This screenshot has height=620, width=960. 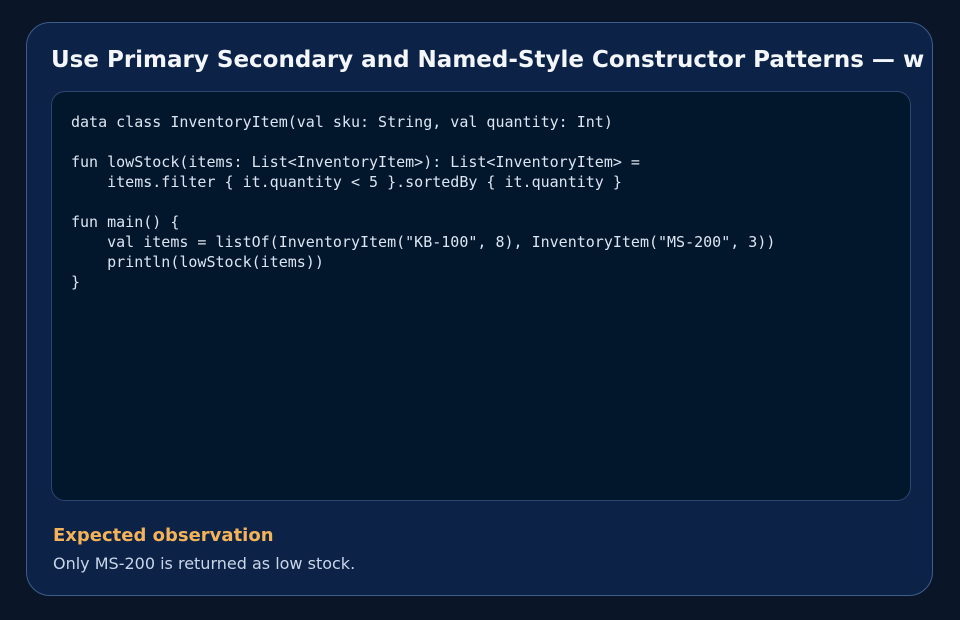 I want to click on observation-text: Only MS-200 is returned as low stock., so click(x=204, y=563).